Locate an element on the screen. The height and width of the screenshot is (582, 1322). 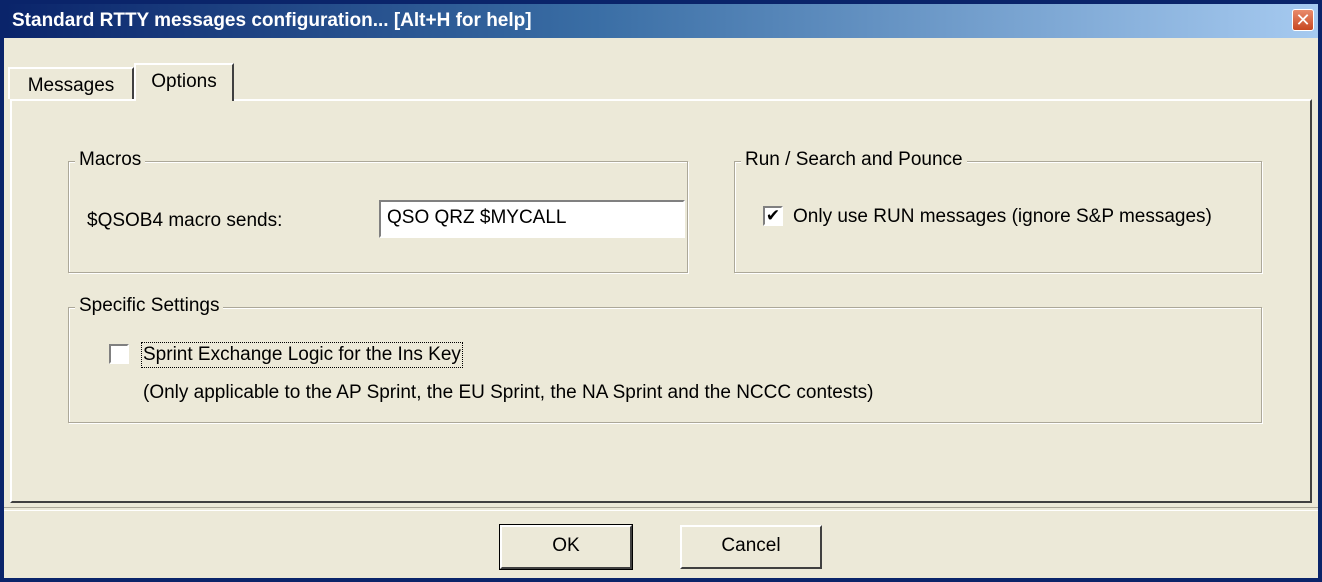
sprint-exchange-checkbox is located at coordinates (119, 354).